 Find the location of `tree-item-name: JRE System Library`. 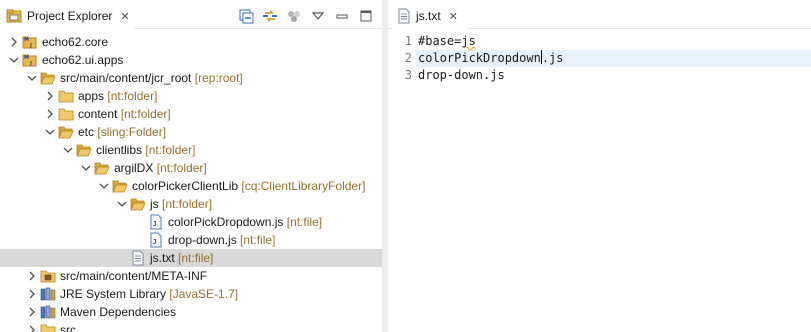

tree-item-name: JRE System Library is located at coordinates (113, 294).